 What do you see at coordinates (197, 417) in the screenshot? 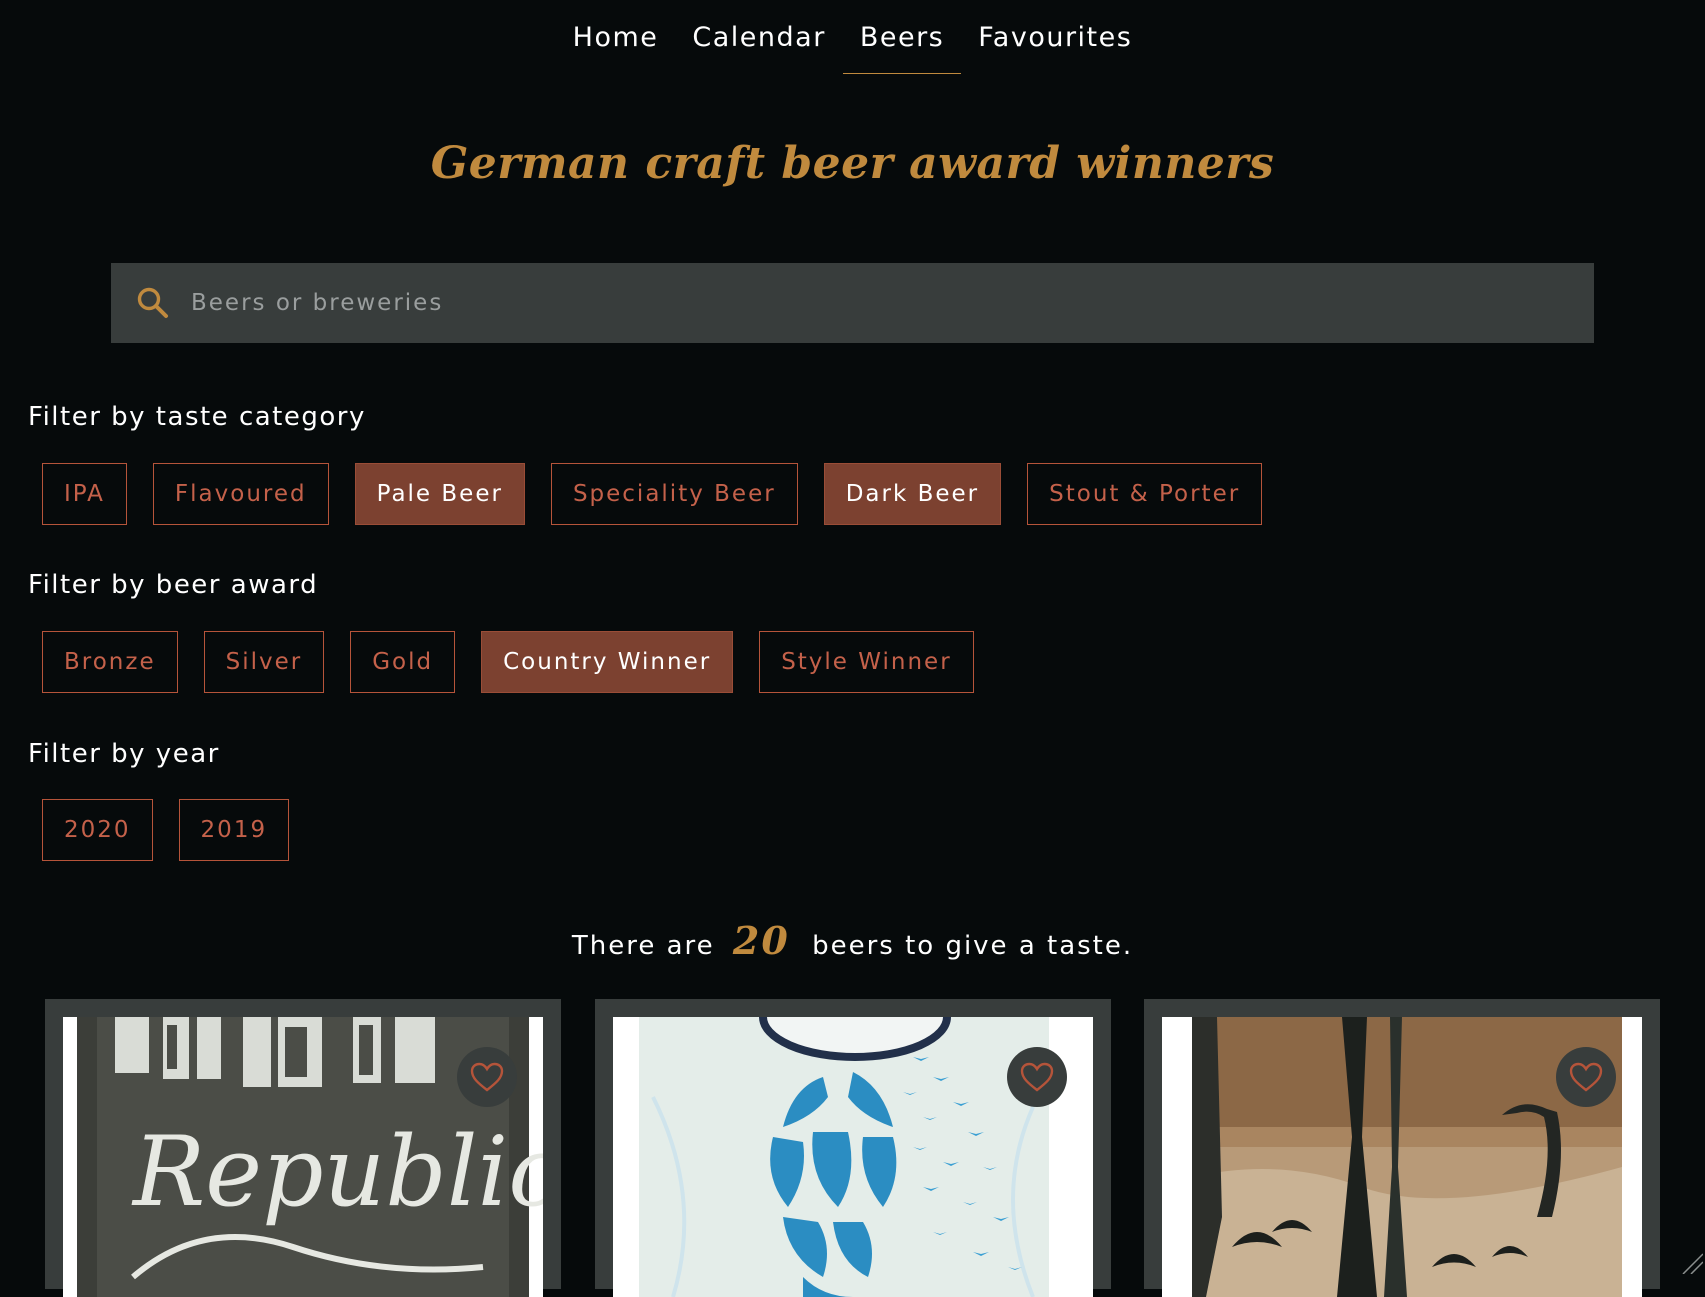
I see `filter-taste-heading: Filter by taste category` at bounding box center [197, 417].